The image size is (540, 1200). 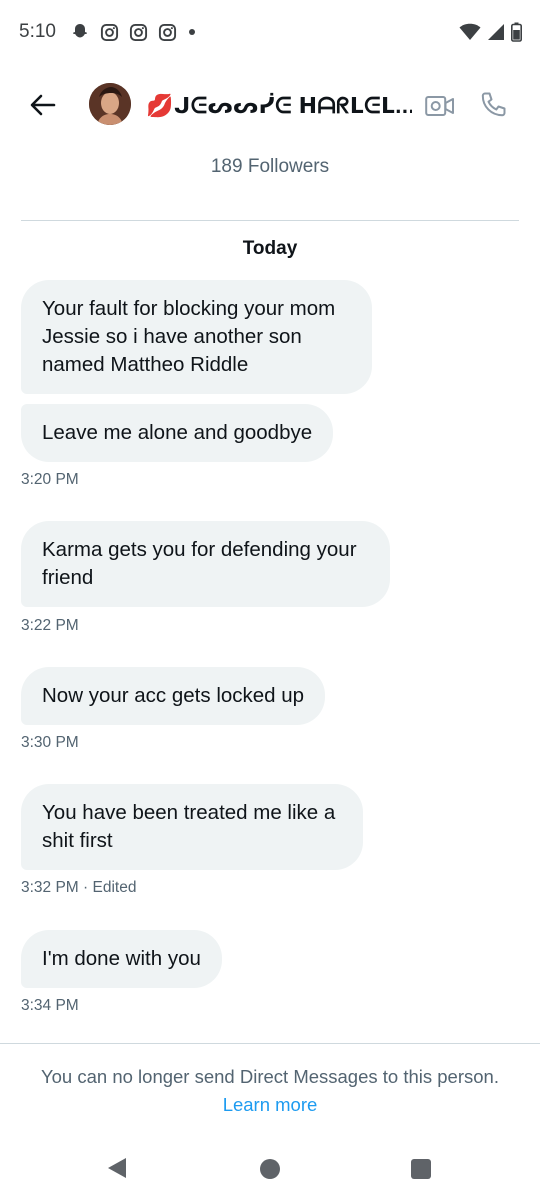 I want to click on battery-icon, so click(x=516, y=32).